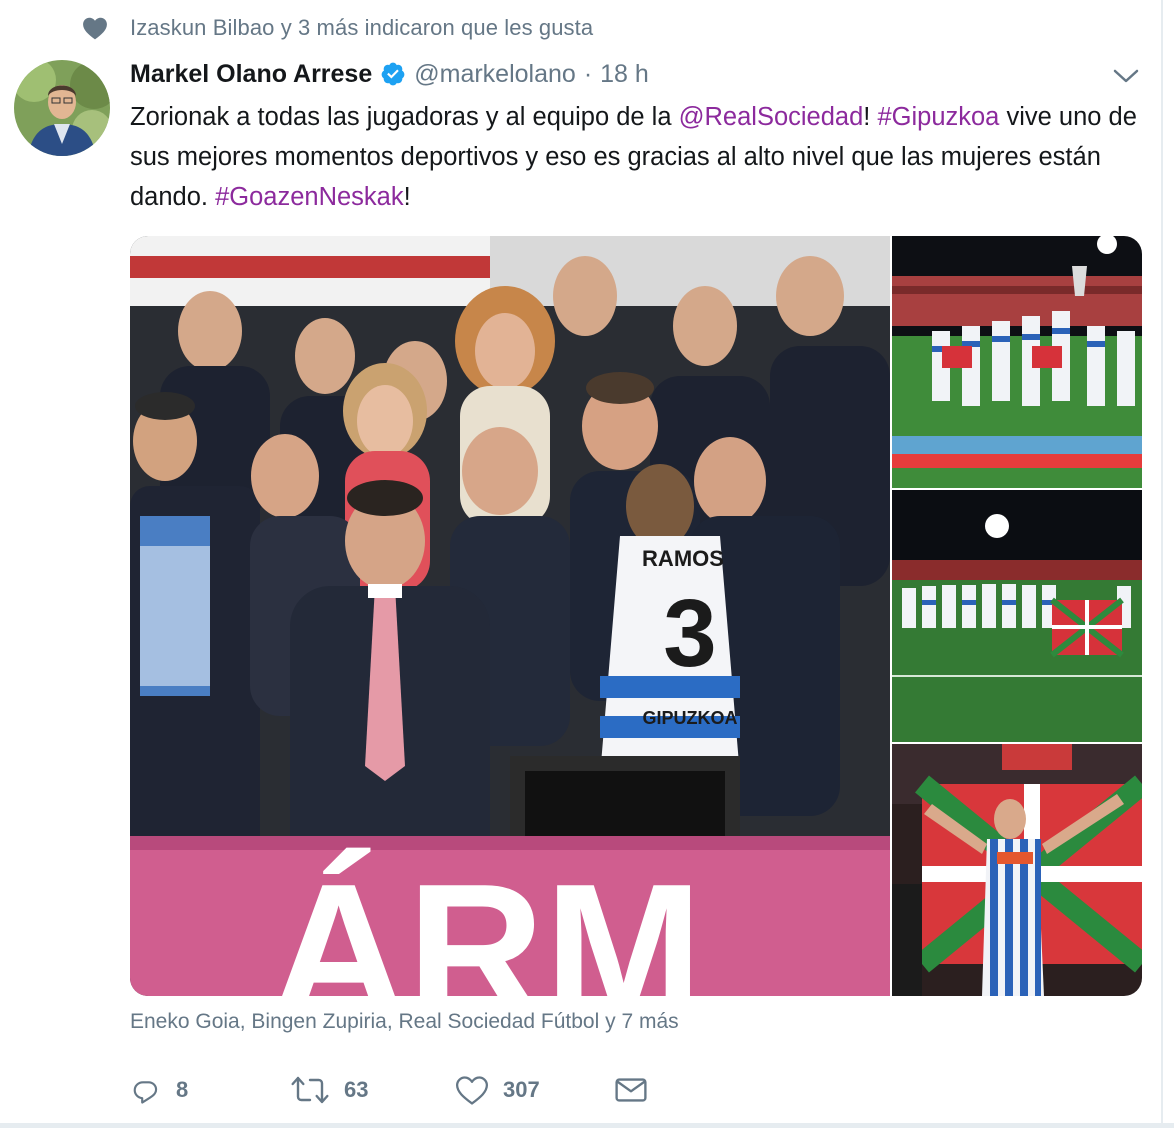 The image size is (1174, 1128). I want to click on reply-icon, so click(145, 1092).